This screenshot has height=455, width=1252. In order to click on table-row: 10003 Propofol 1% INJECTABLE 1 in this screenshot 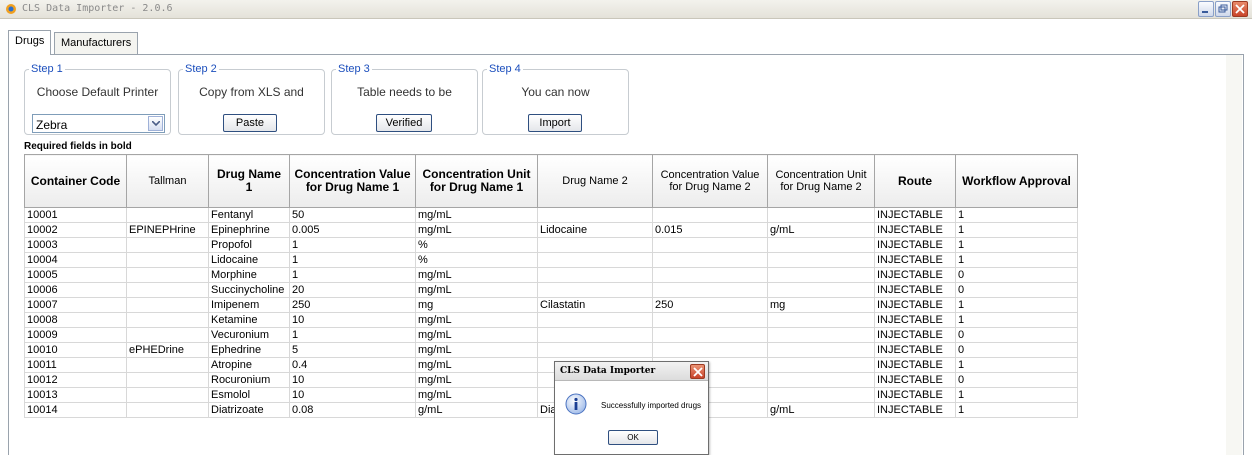, I will do `click(551, 245)`.